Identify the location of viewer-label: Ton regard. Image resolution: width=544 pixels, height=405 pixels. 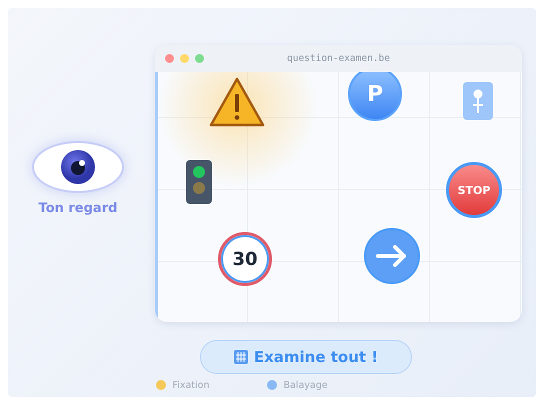
(78, 208).